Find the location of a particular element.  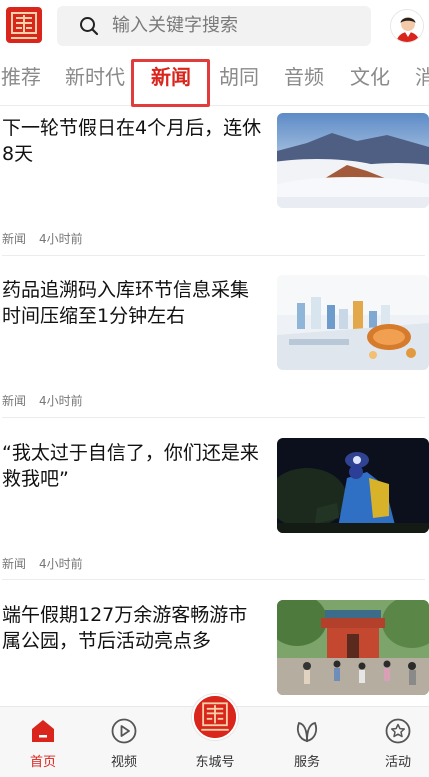

app-header: 输入关键字搜索 is located at coordinates (214, 28).